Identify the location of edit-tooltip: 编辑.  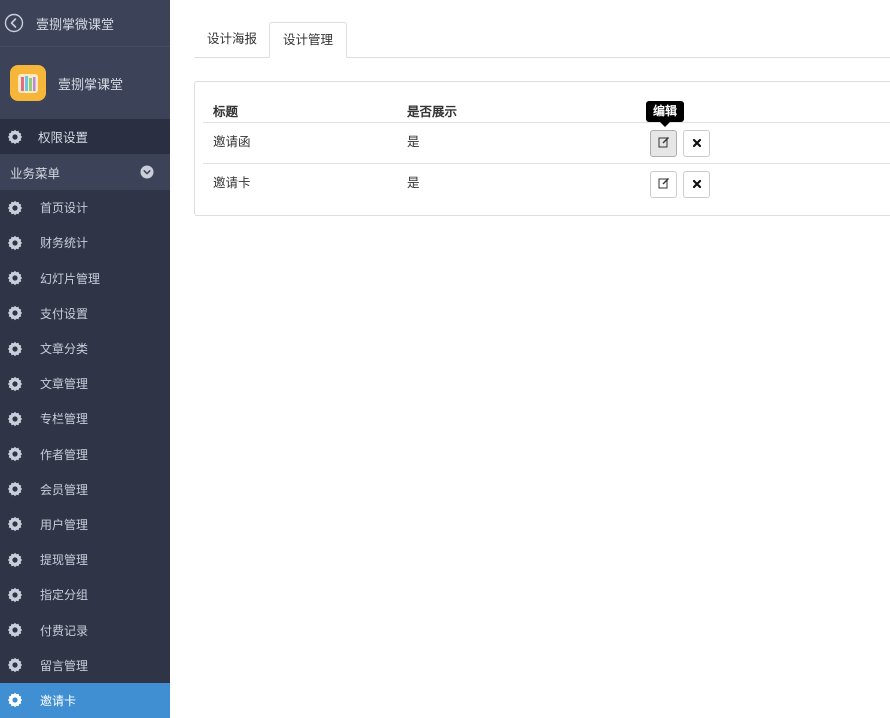
(665, 111).